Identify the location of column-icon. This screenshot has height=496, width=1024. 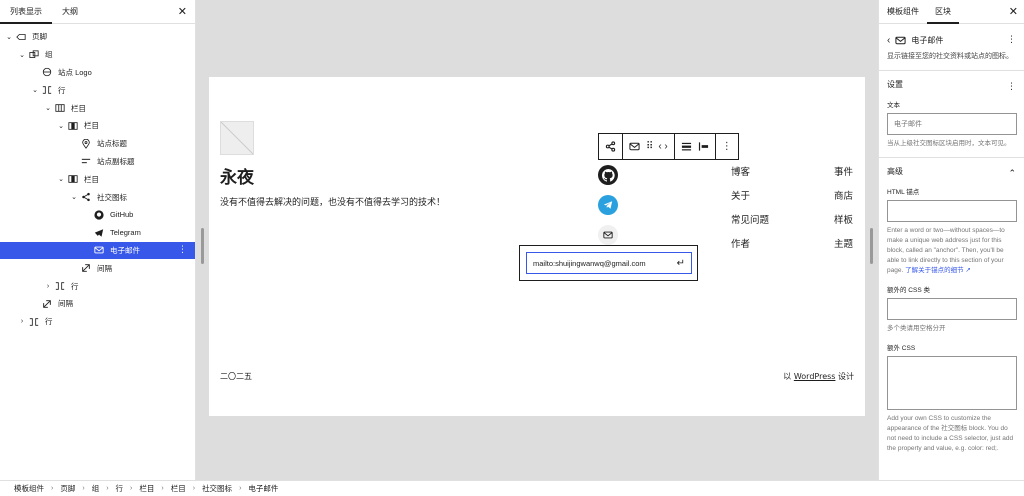
(73, 179).